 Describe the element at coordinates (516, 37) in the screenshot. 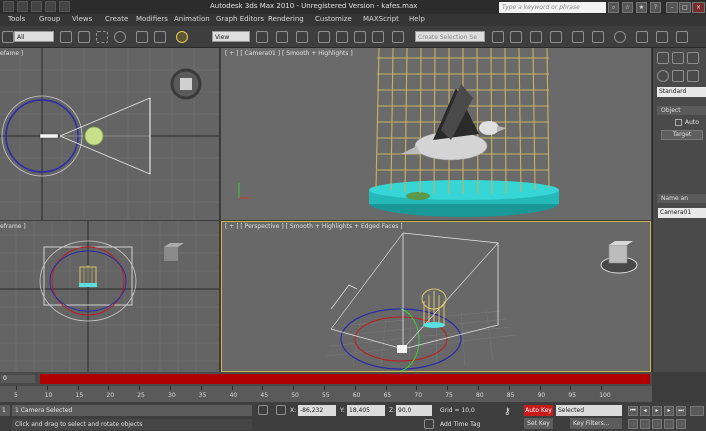

I see `align-icon` at that location.